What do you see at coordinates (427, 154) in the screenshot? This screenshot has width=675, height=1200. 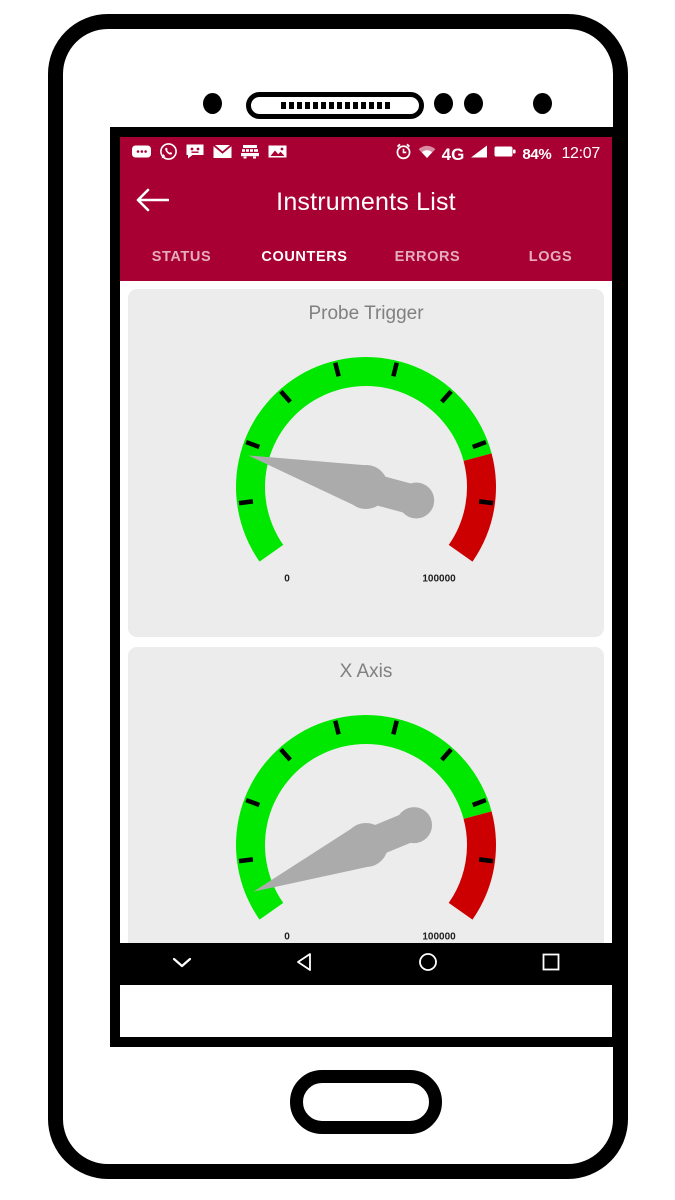 I see `wifi-icon` at bounding box center [427, 154].